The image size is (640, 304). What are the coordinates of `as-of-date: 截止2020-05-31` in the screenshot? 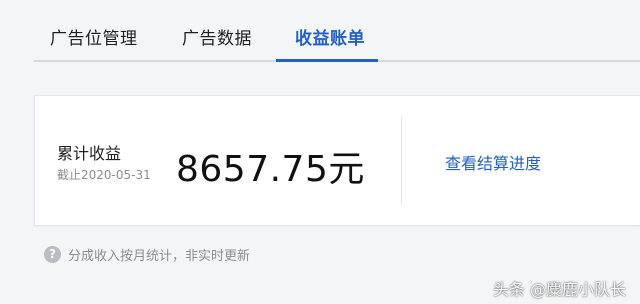 It's located at (104, 175).